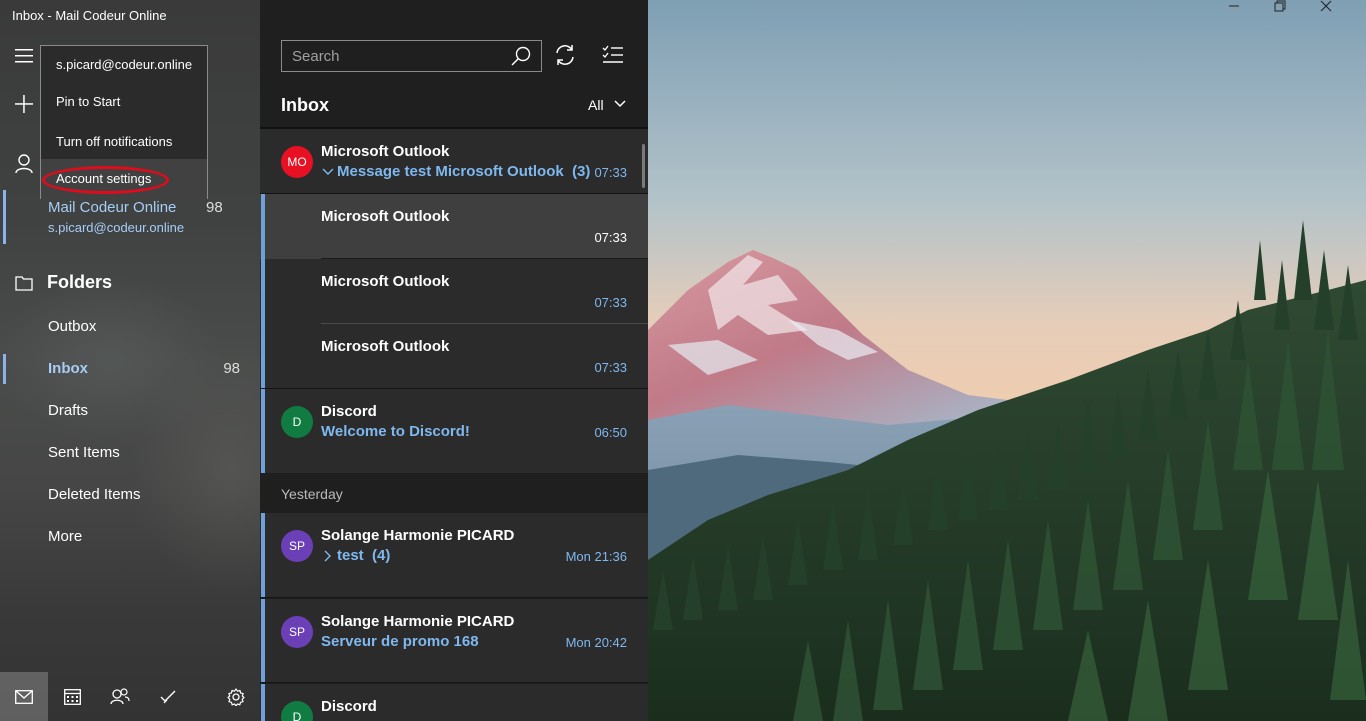  I want to click on mail-icon, so click(24, 696).